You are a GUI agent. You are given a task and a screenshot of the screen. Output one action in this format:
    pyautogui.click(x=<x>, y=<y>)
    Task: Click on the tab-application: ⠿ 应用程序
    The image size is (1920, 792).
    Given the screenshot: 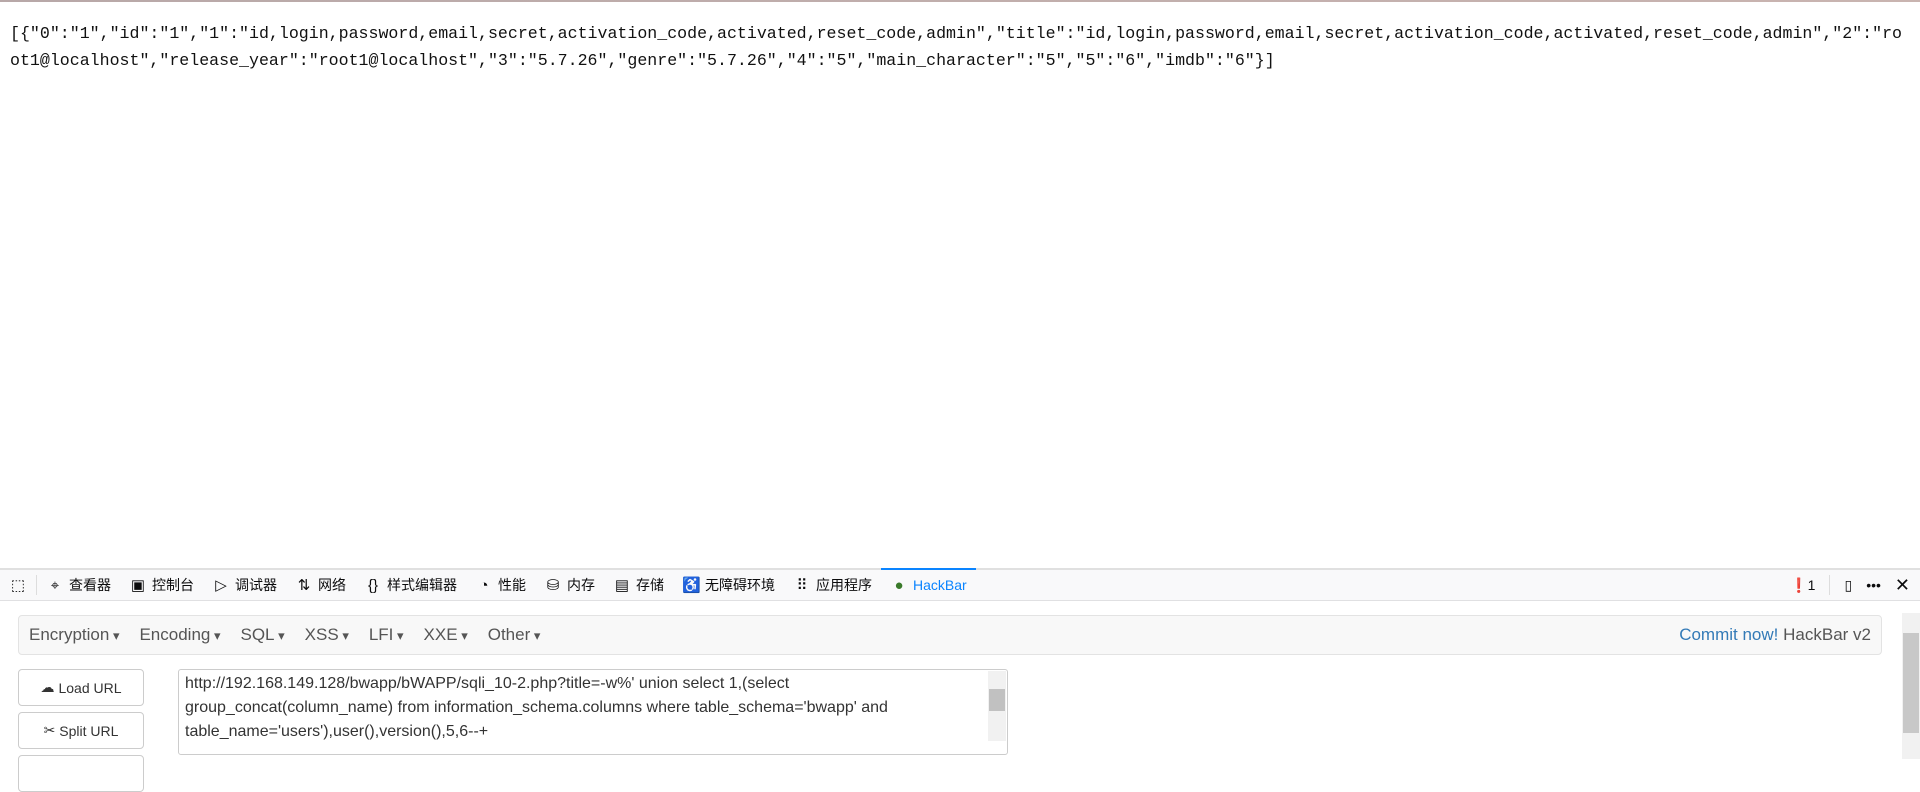 What is the action you would take?
    pyautogui.click(x=832, y=585)
    